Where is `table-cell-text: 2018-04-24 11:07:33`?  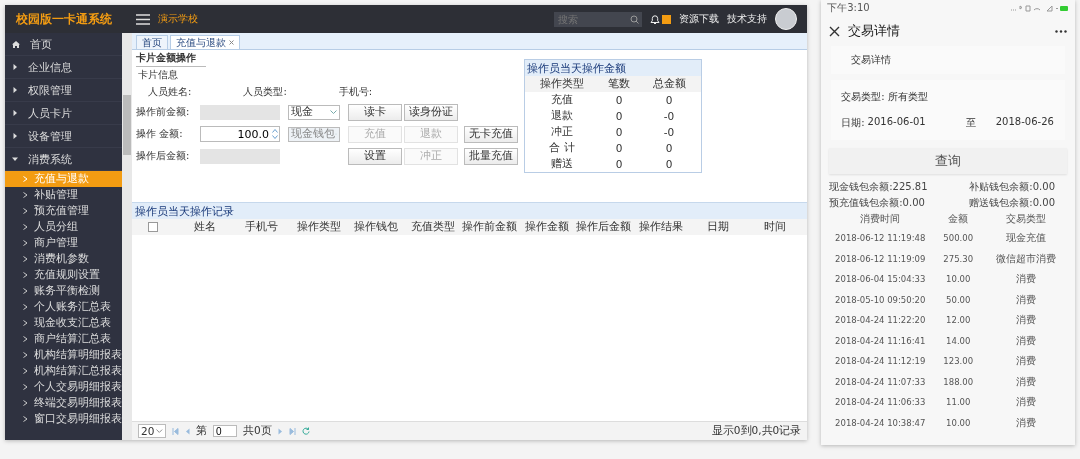 table-cell-text: 2018-04-24 11:07:33 is located at coordinates (880, 381).